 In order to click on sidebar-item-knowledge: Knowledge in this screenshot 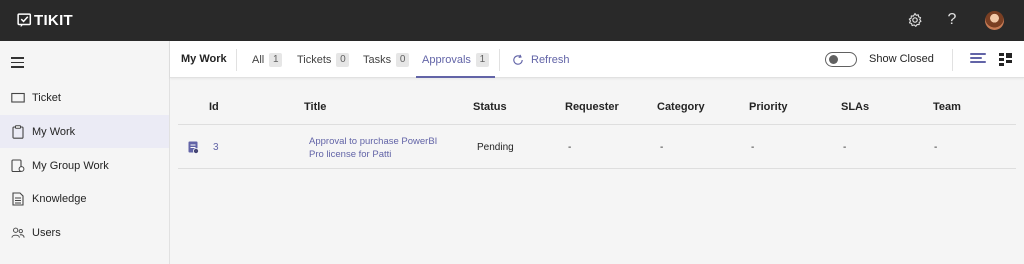, I will do `click(84, 198)`.